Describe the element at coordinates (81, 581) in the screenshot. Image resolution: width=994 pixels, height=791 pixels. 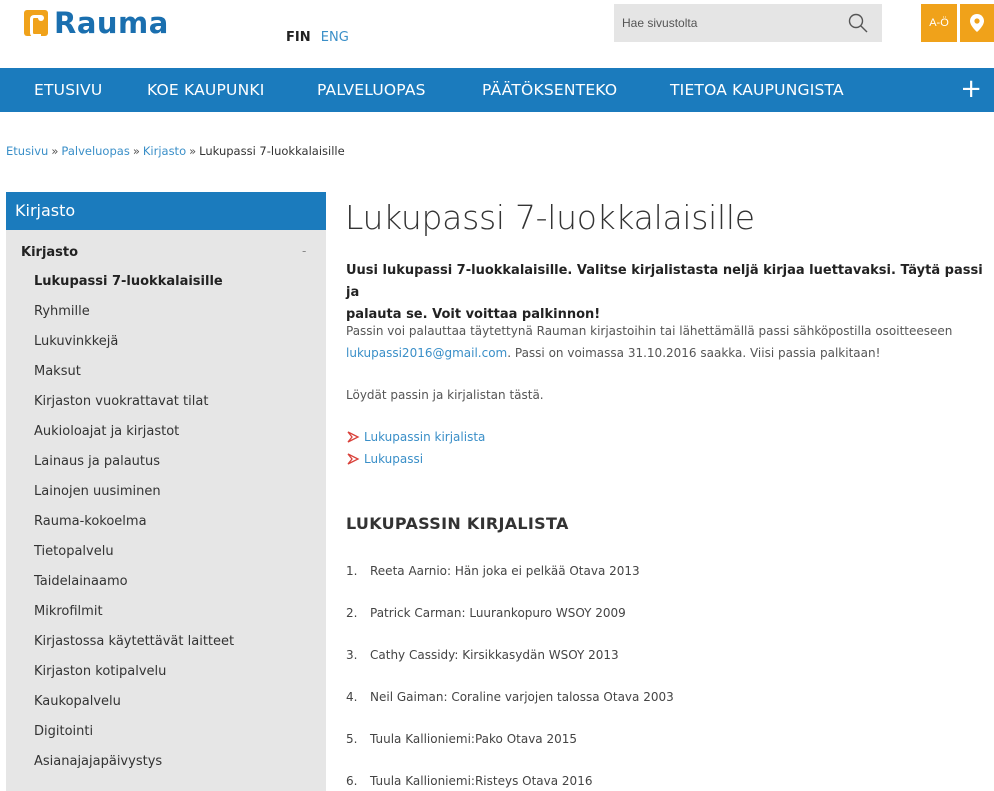
I see `sidebar-item-taidelainaamo: Taidelainaamo` at that location.